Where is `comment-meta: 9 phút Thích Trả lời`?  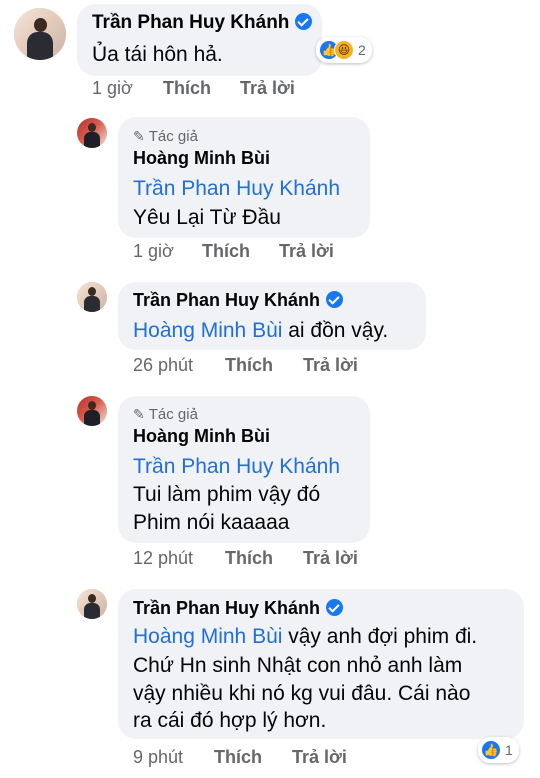
comment-meta: 9 phút Thích Trả lời is located at coordinates (240, 757).